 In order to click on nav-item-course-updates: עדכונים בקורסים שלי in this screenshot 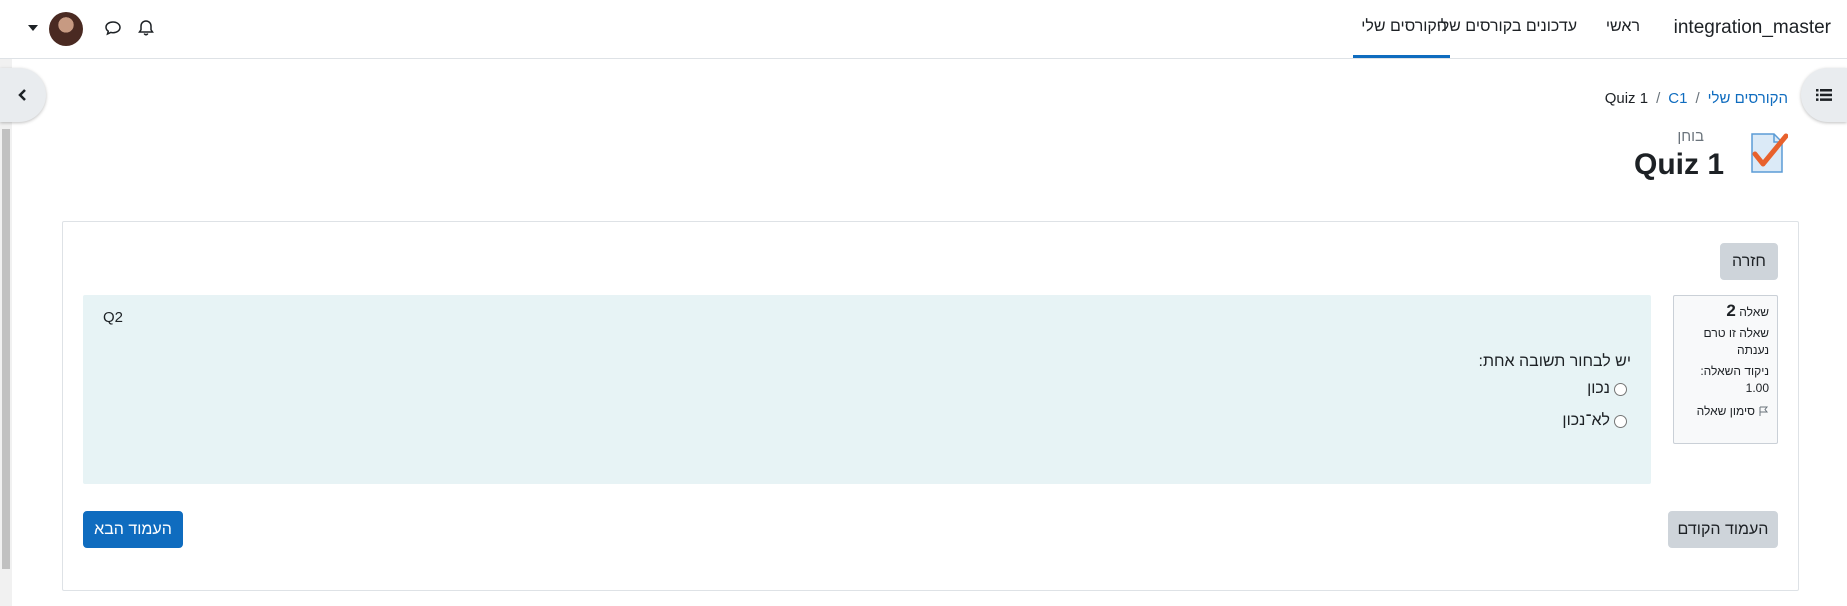, I will do `click(1507, 27)`.